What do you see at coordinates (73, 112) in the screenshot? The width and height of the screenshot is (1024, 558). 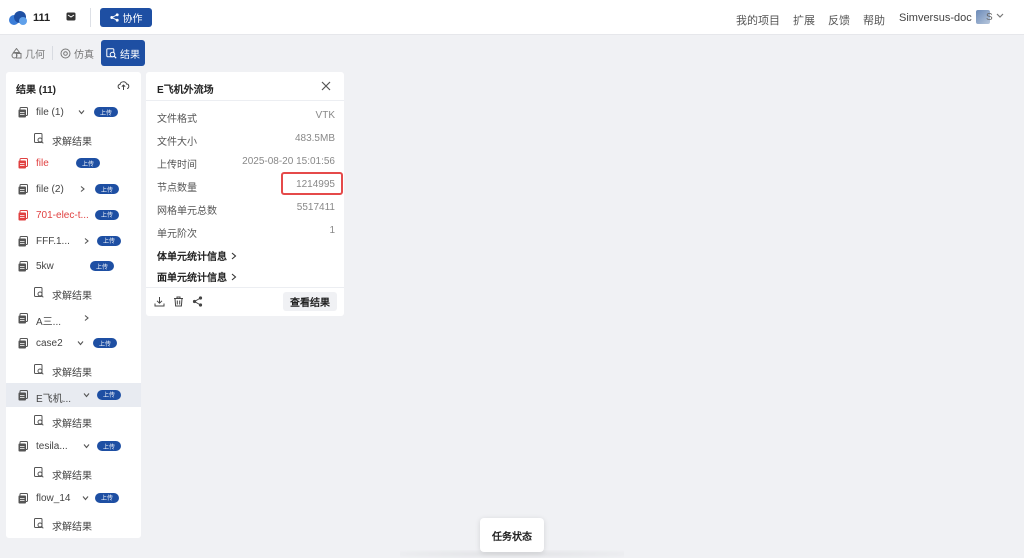 I see `result-item: file (1) 上传` at bounding box center [73, 112].